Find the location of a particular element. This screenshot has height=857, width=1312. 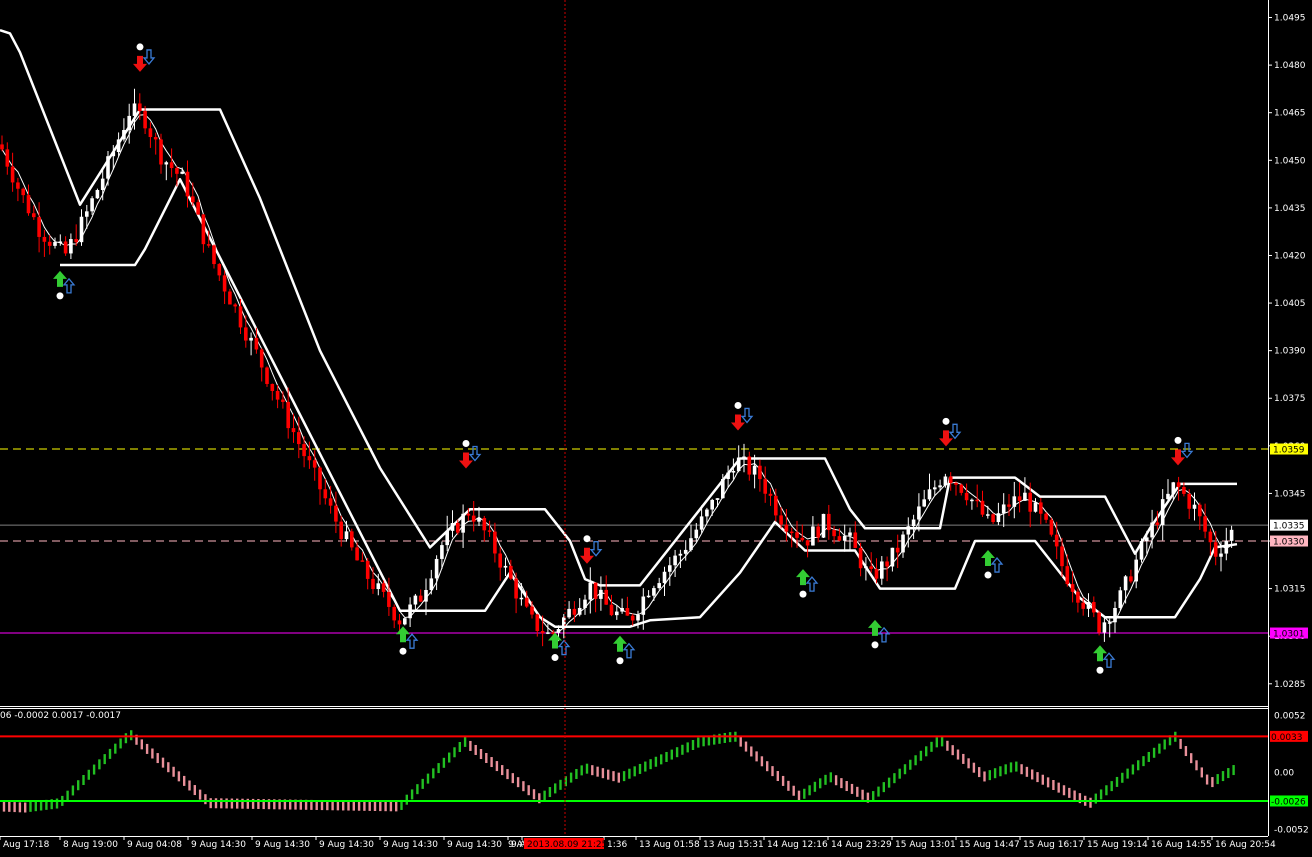

osc-level-label: -0.0026 is located at coordinates (1288, 802).